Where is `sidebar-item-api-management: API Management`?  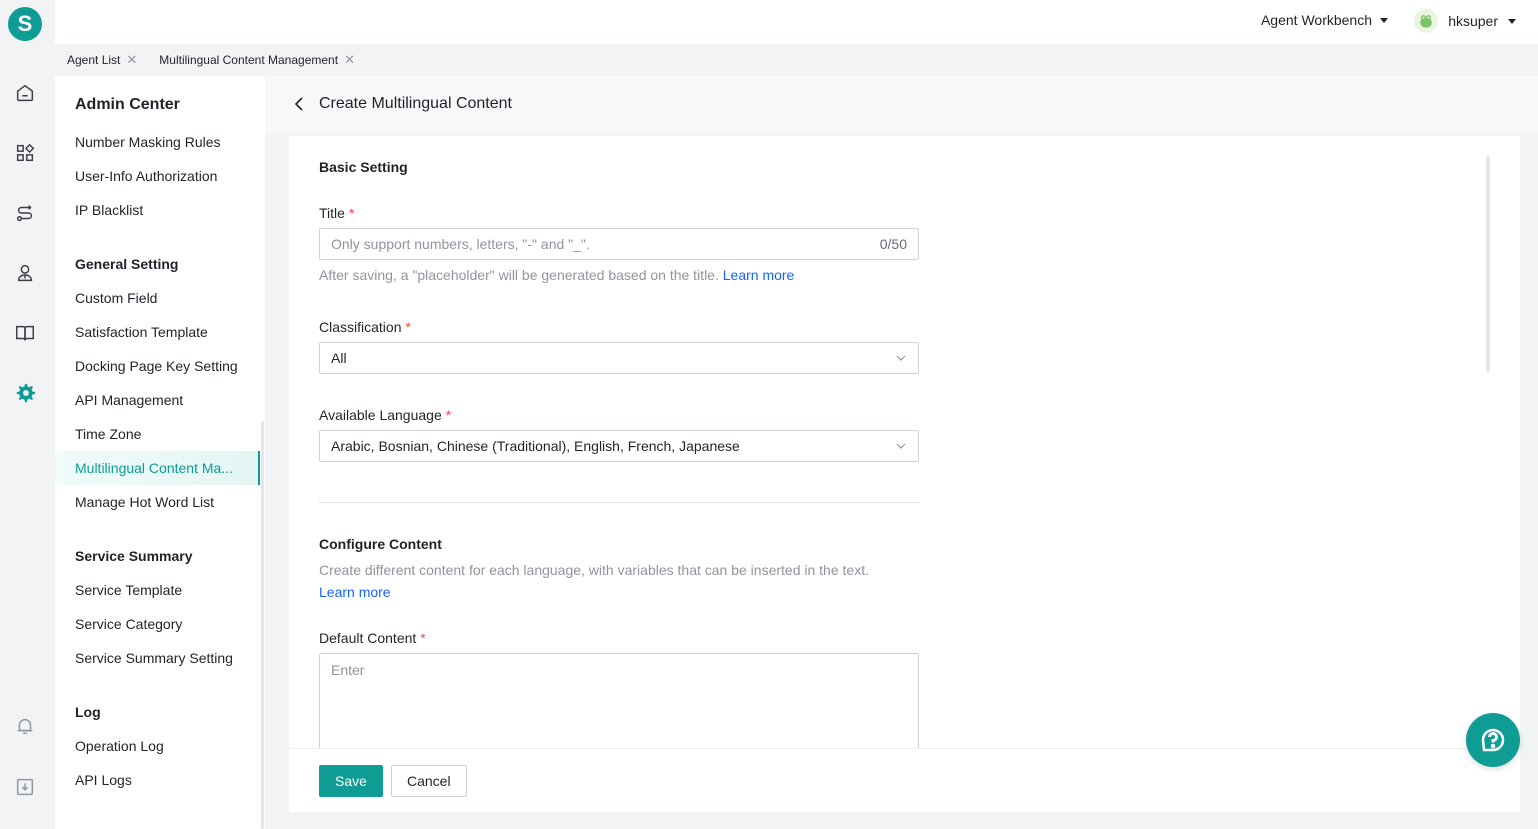 sidebar-item-api-management: API Management is located at coordinates (167, 400).